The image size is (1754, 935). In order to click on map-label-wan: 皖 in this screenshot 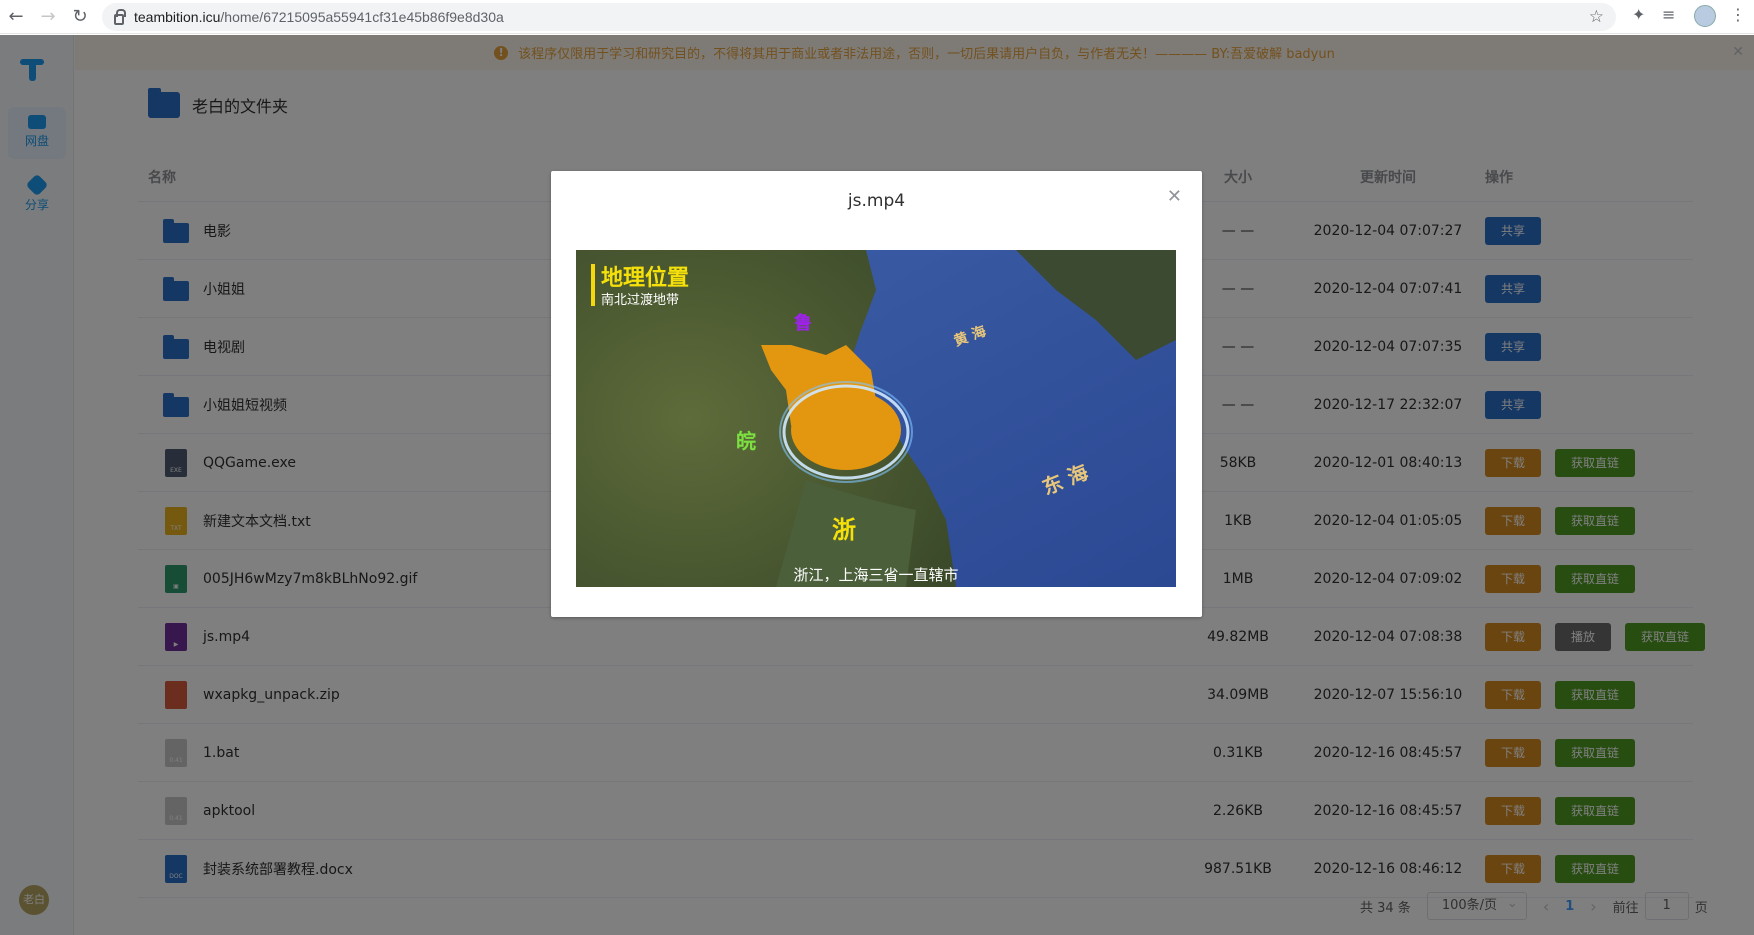, I will do `click(746, 441)`.